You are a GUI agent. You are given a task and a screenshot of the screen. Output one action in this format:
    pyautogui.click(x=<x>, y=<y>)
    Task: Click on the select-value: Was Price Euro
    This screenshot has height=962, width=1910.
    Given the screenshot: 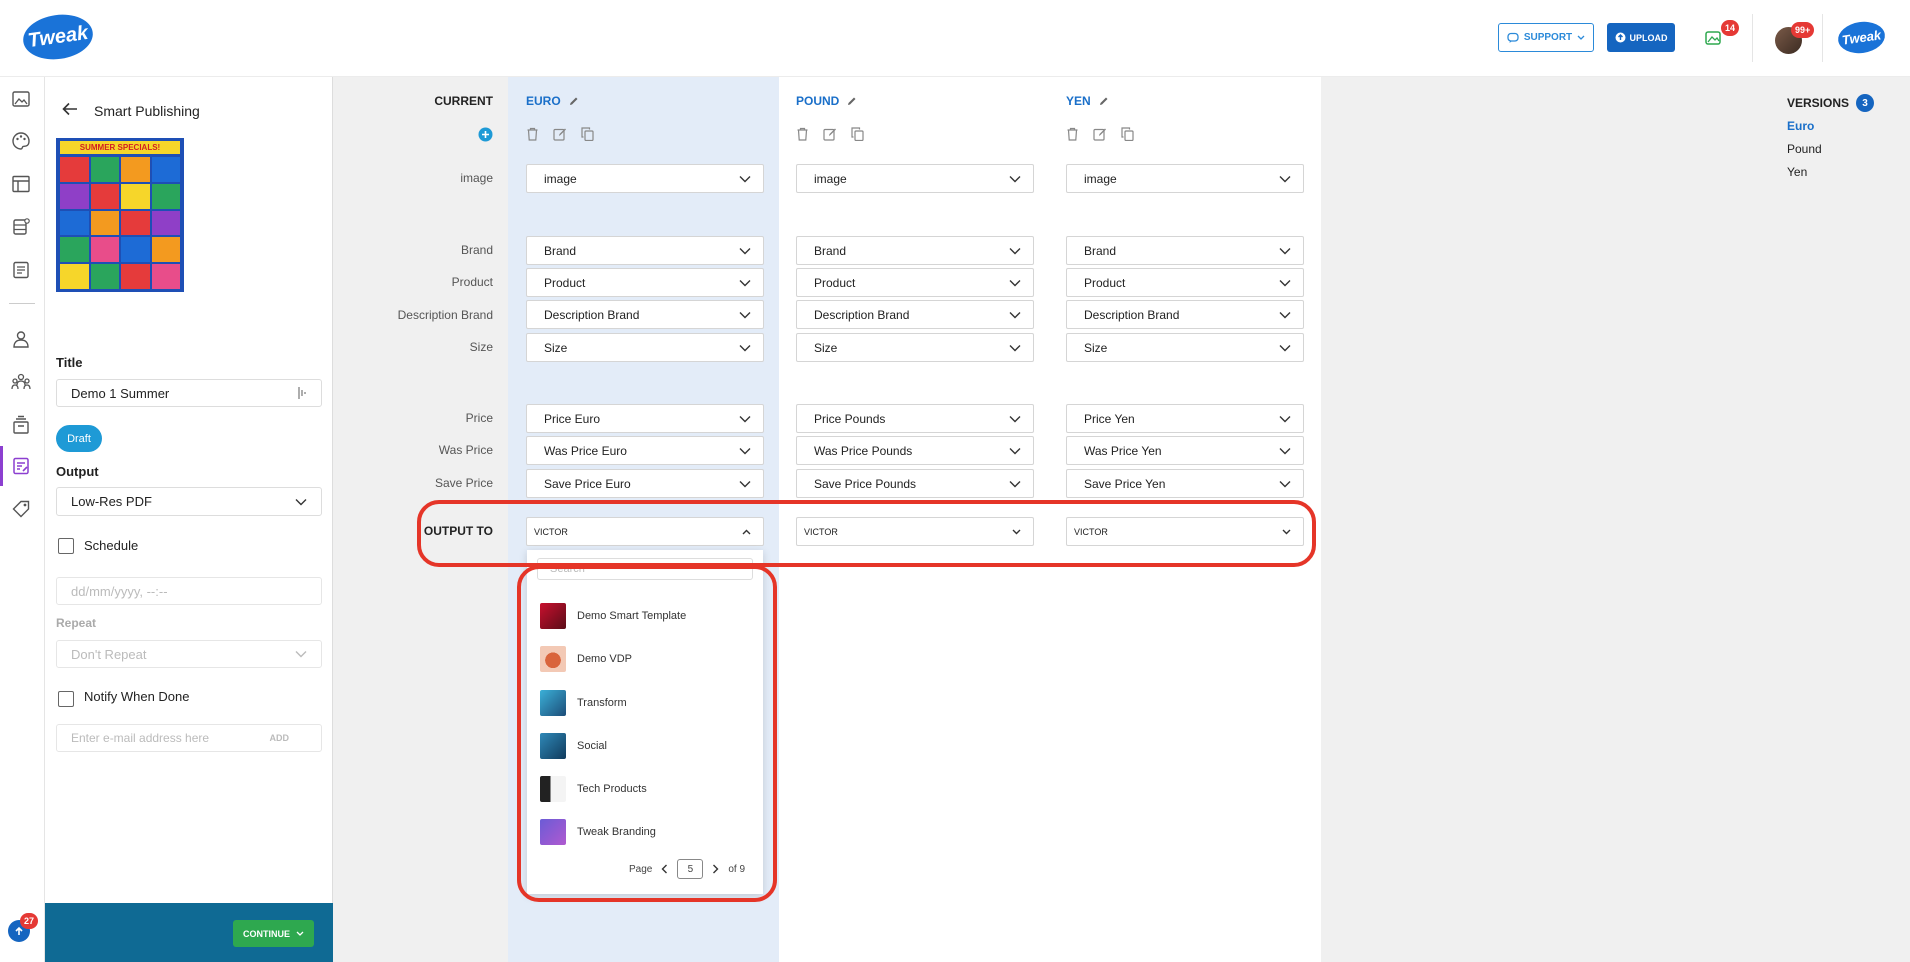 What is the action you would take?
    pyautogui.click(x=585, y=450)
    